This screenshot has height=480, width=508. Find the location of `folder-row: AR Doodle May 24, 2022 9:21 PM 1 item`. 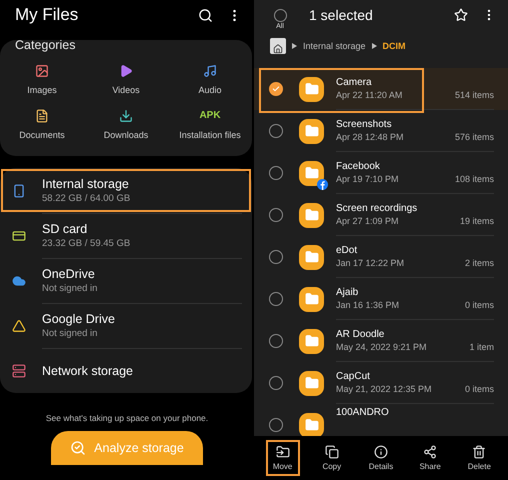

folder-row: AR Doodle May 24, 2022 9:21 PM 1 item is located at coordinates (381, 341).